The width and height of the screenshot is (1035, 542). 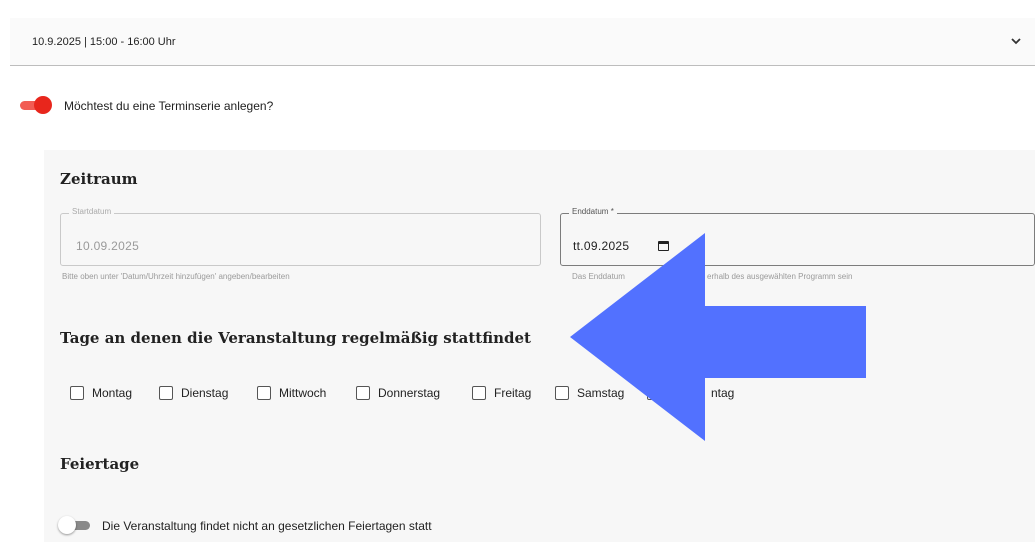 What do you see at coordinates (663, 246) in the screenshot?
I see `calendar-icon` at bounding box center [663, 246].